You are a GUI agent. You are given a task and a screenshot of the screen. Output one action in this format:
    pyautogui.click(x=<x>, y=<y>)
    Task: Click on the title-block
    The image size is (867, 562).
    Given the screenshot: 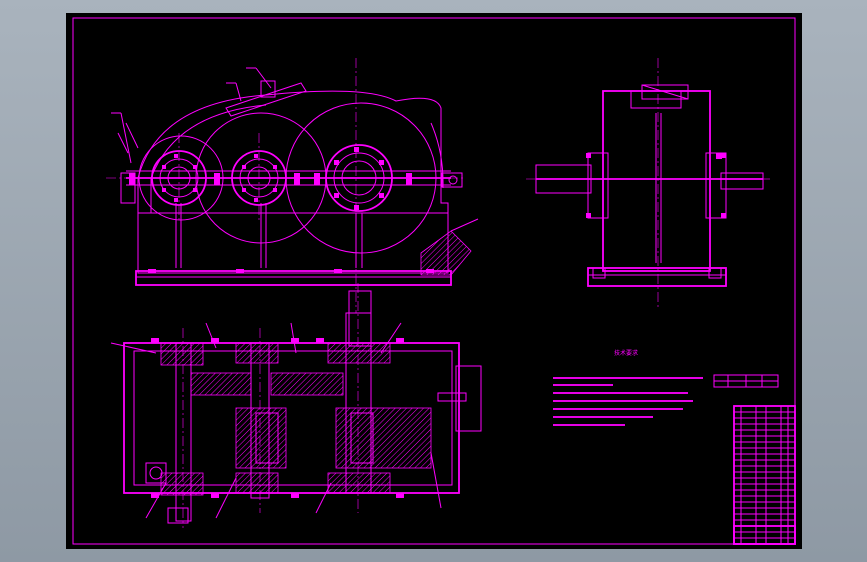 What is the action you would take?
    pyautogui.click(x=764, y=535)
    